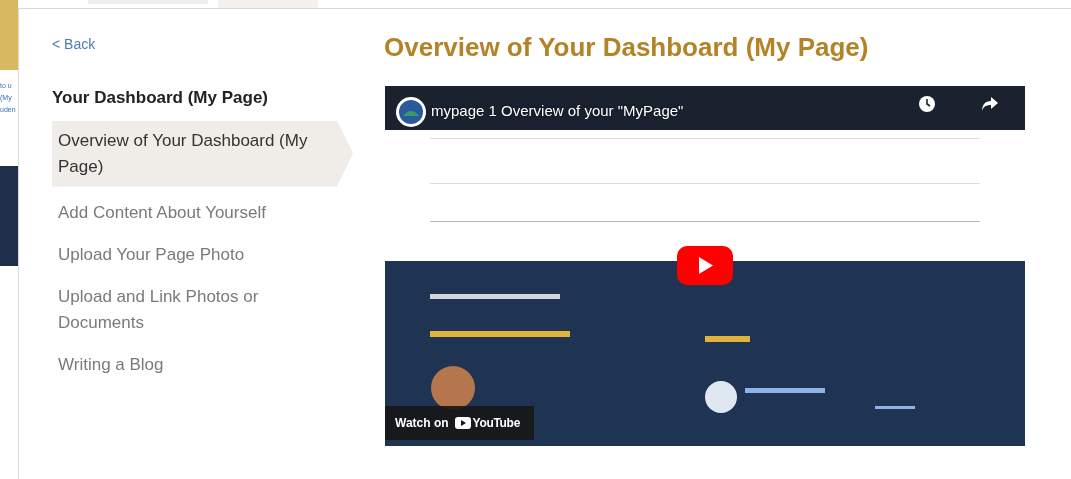 Image resolution: width=1071 pixels, height=479 pixels. Describe the element at coordinates (927, 104) in the screenshot. I see `clock-icon` at that location.